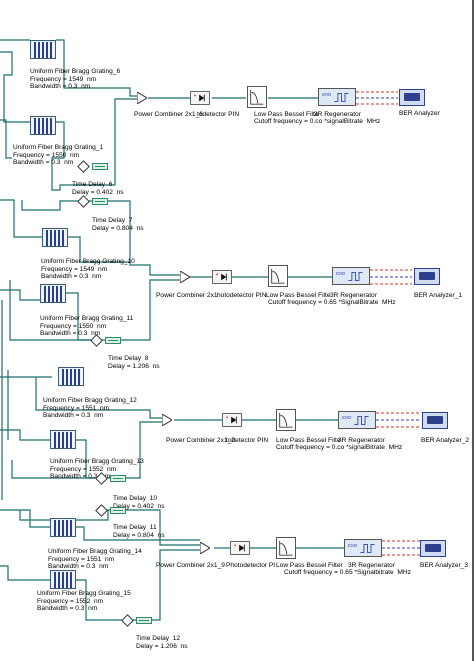  Describe the element at coordinates (71, 376) in the screenshot. I see `fbg-12-icon` at that location.